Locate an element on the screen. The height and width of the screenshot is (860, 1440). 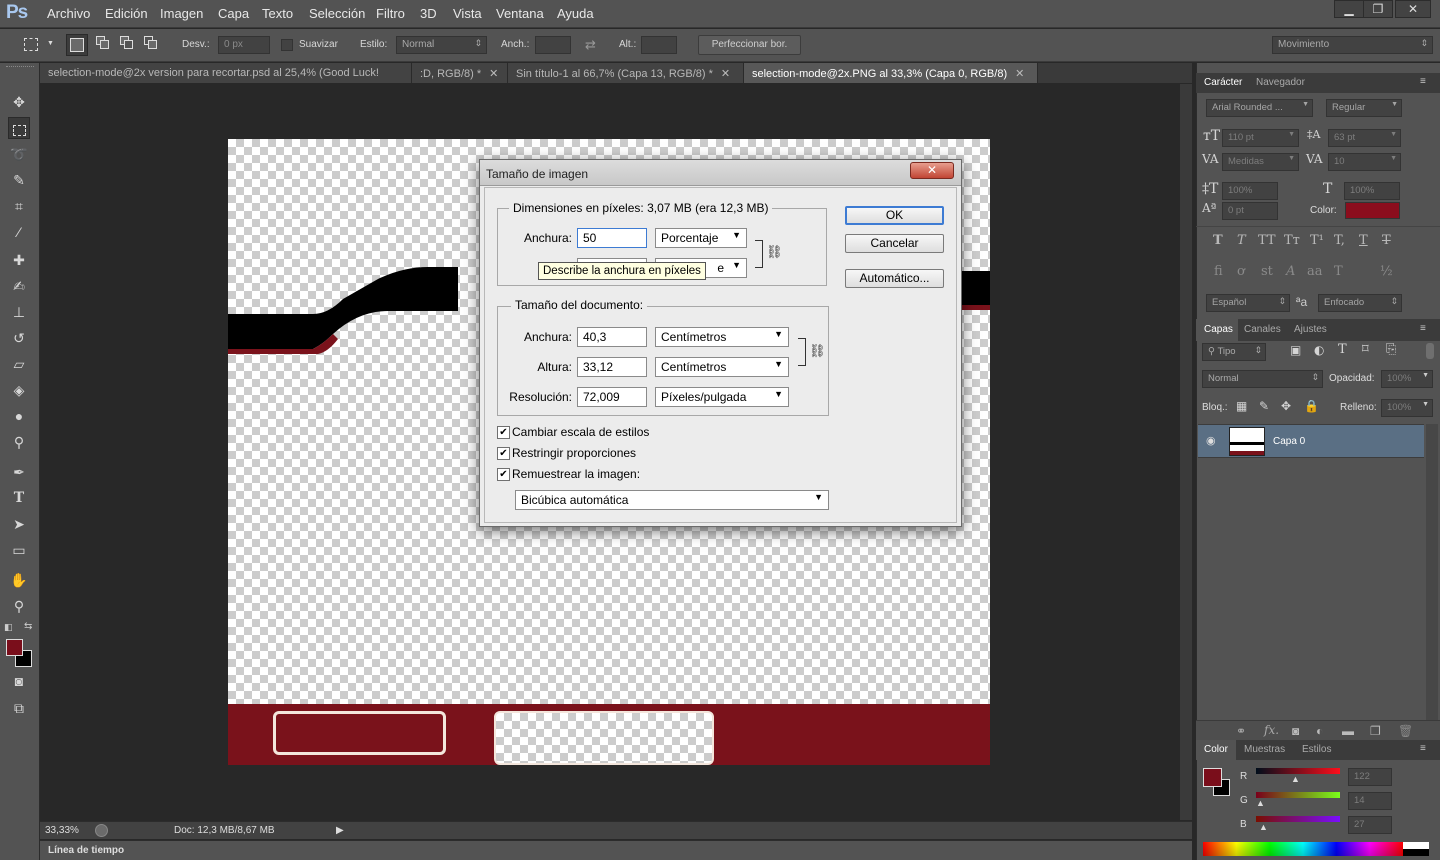
text-color-swatch is located at coordinates (1372, 210).